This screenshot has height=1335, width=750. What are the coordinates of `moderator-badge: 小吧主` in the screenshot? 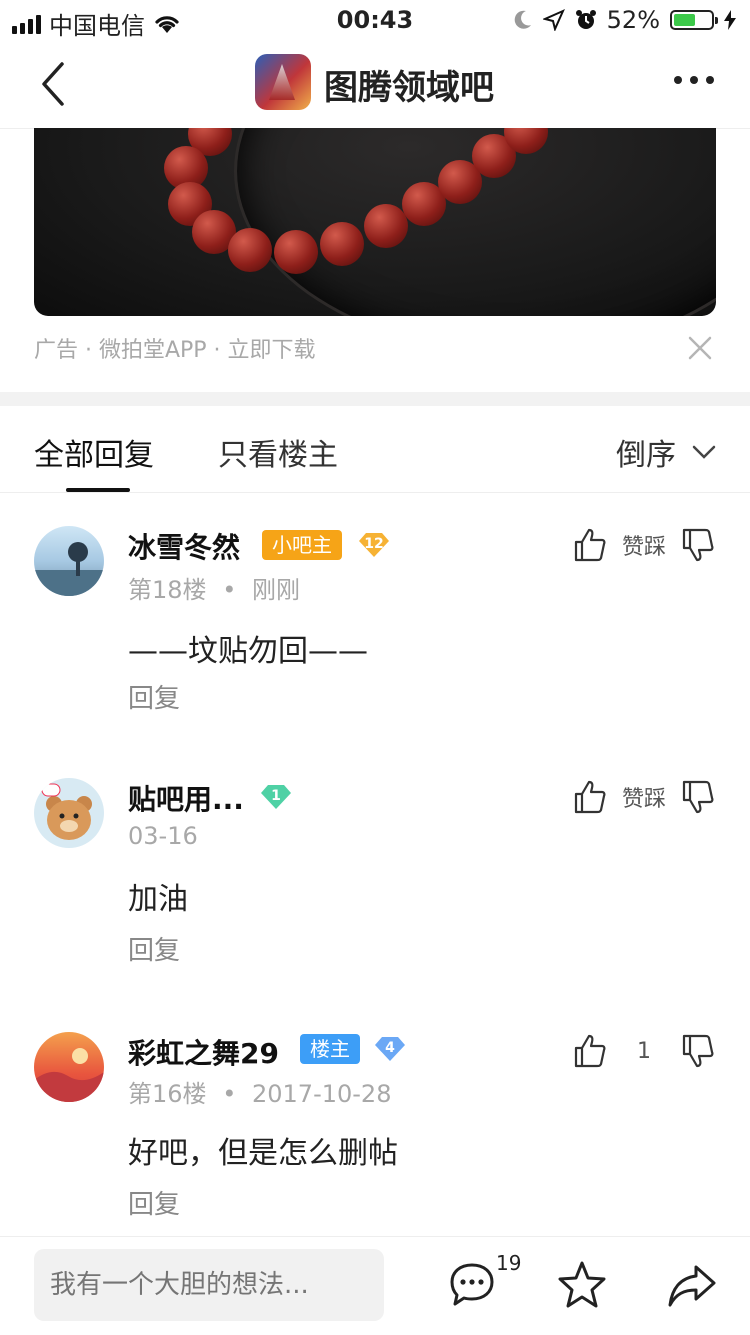 It's located at (302, 545).